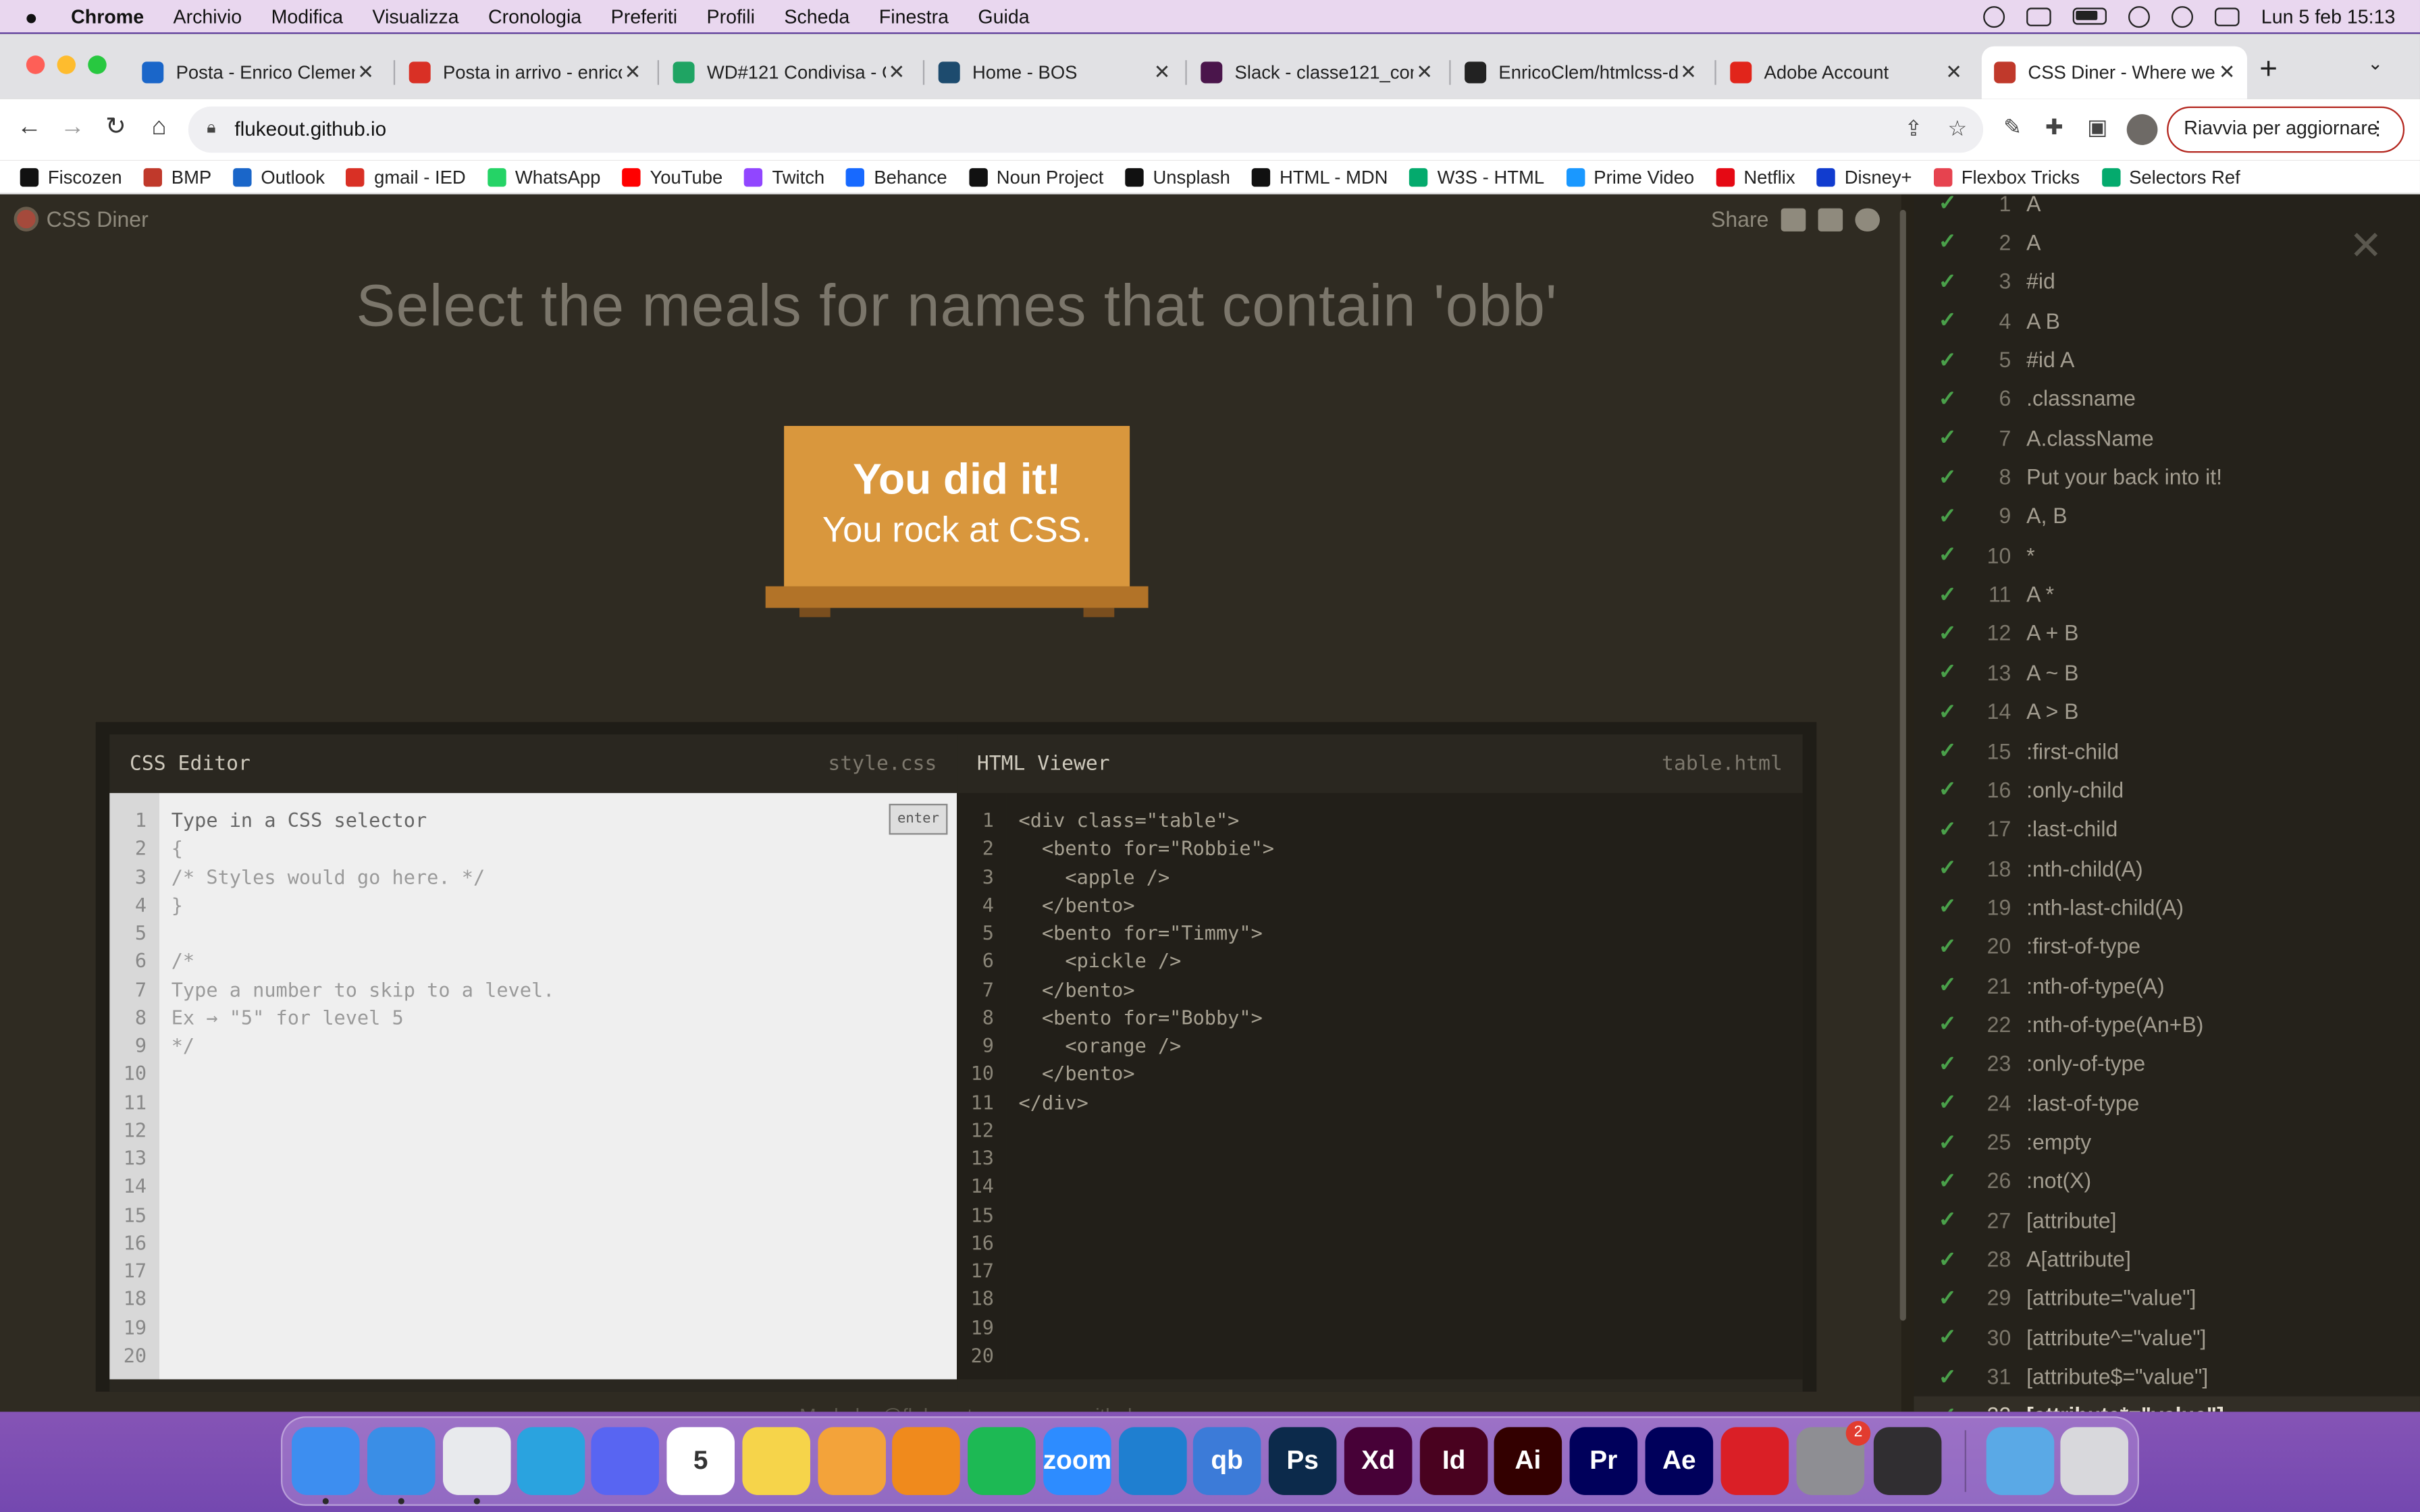 The height and width of the screenshot is (1512, 2420). What do you see at coordinates (1867, 219) in the screenshot?
I see `twitter-icon` at bounding box center [1867, 219].